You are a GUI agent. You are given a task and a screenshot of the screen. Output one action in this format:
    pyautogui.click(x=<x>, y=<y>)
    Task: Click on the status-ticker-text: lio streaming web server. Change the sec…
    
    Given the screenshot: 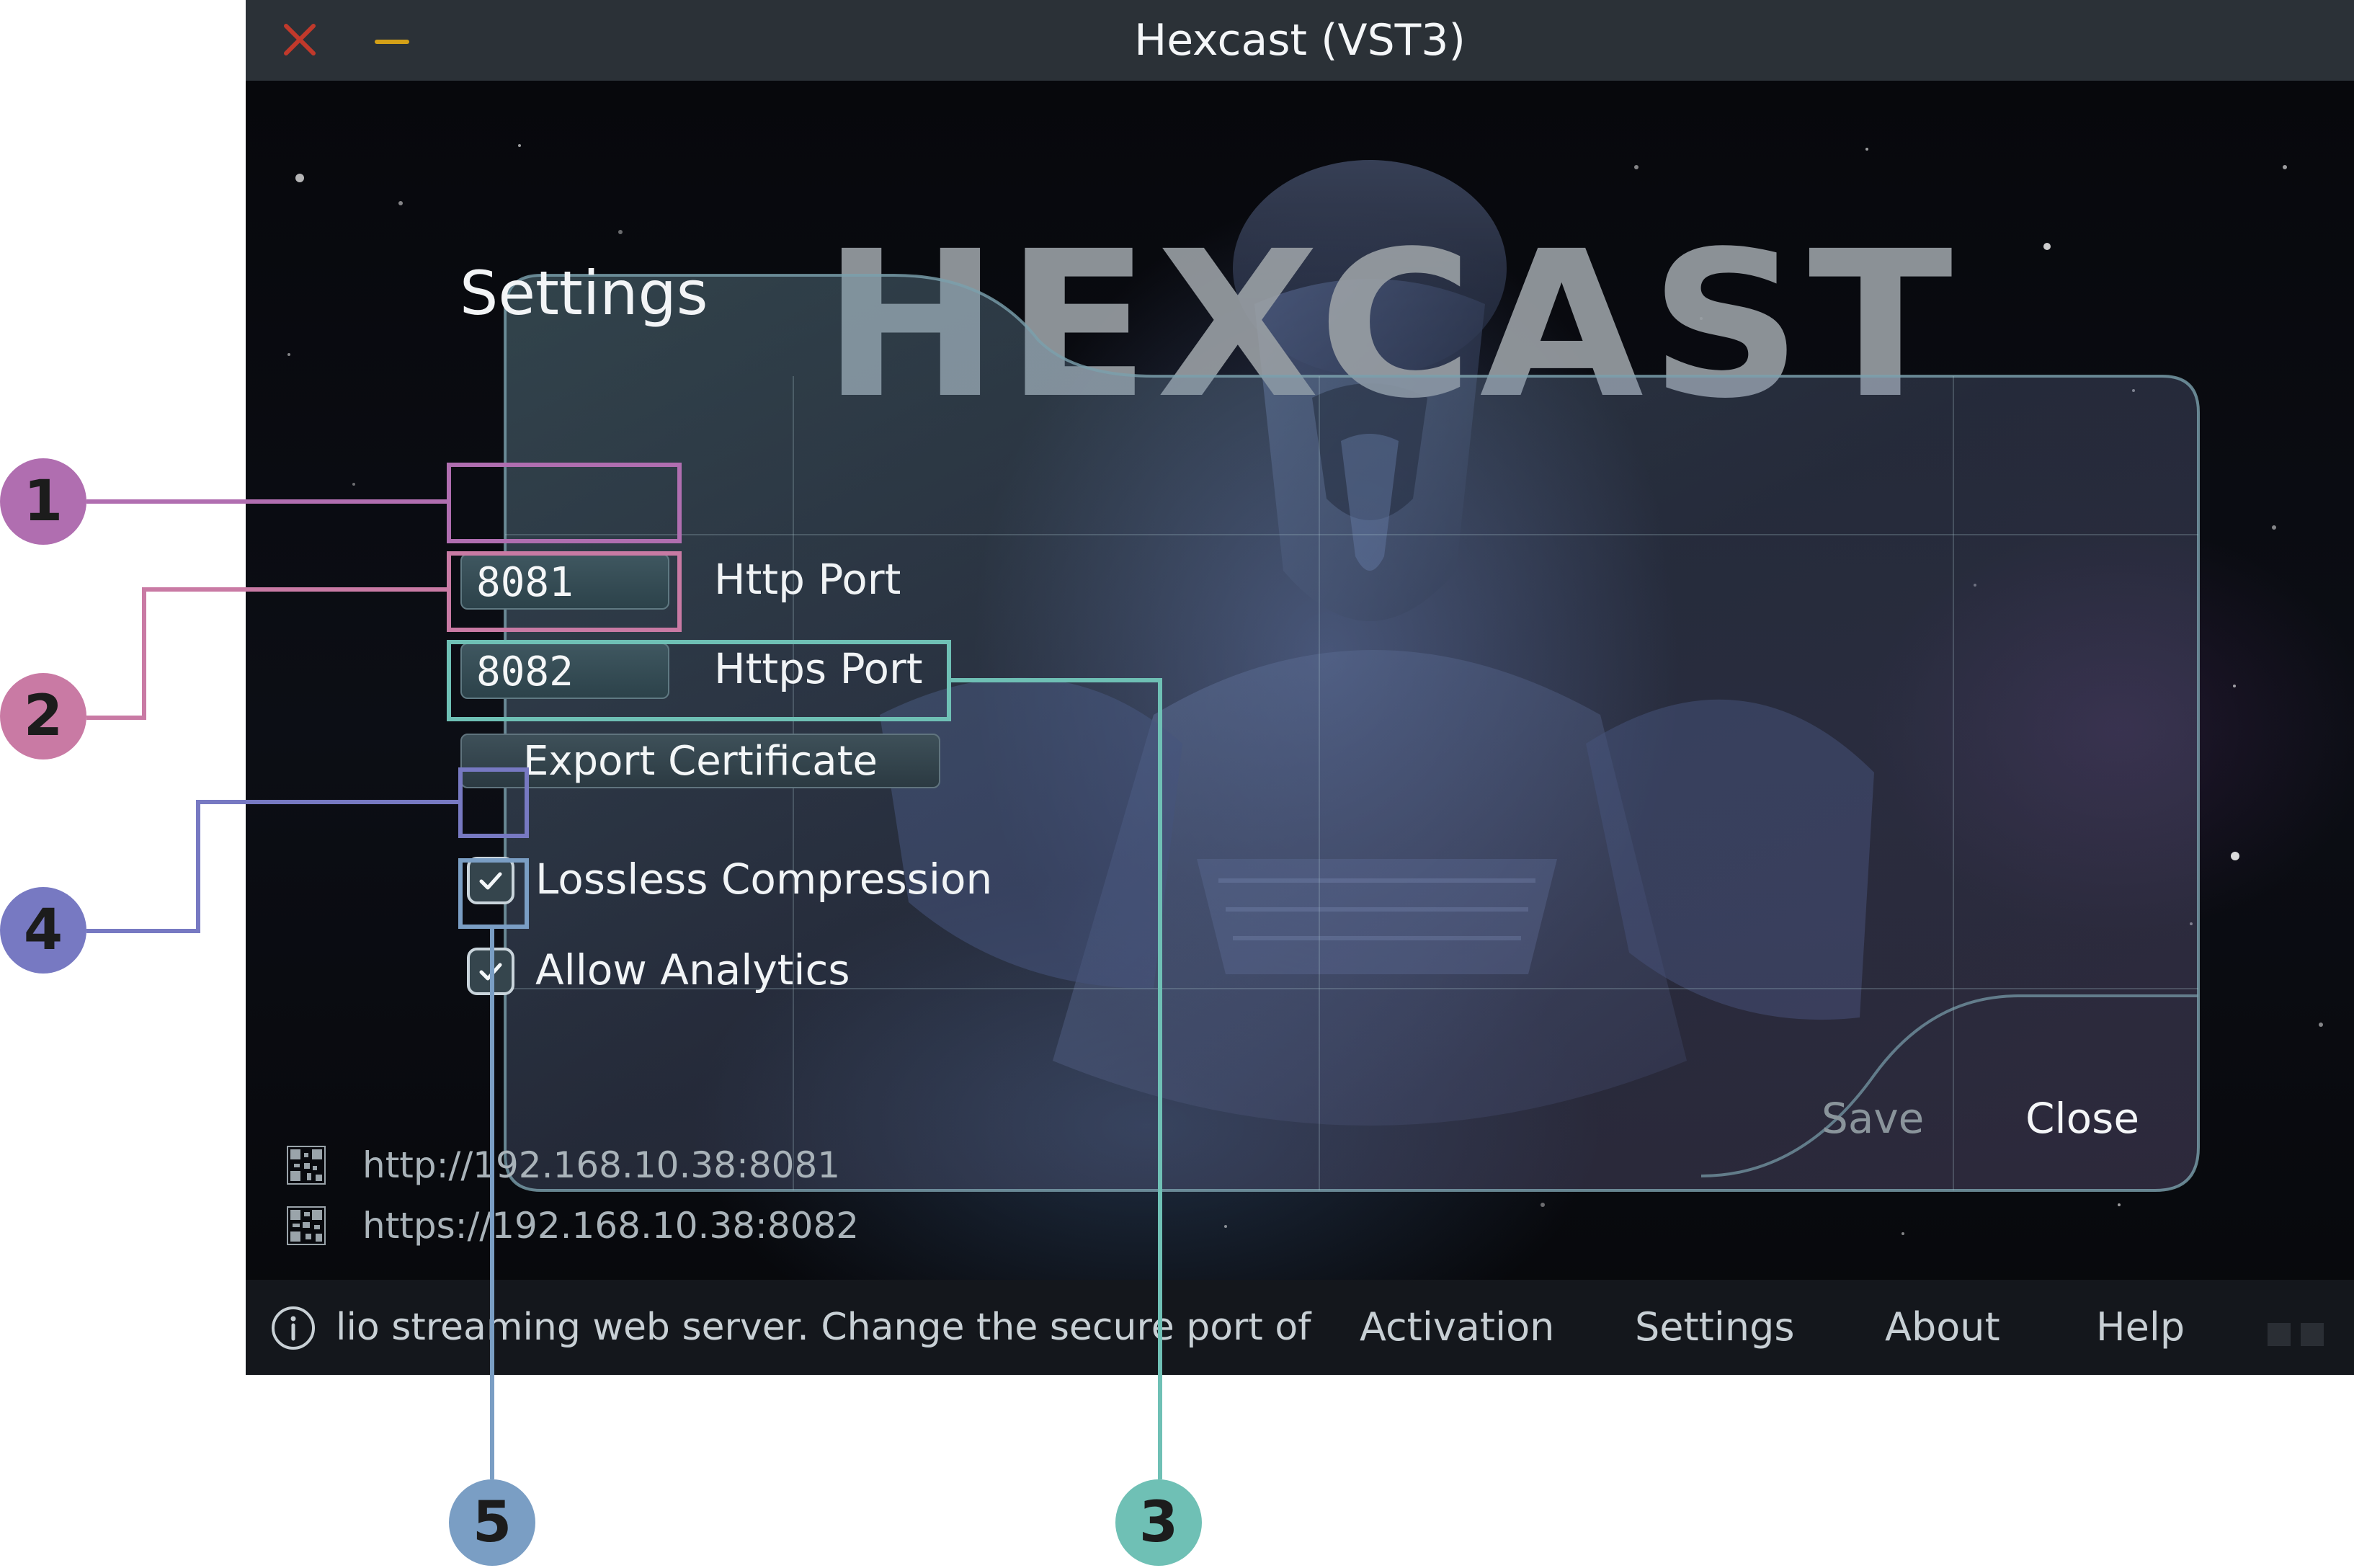 What is the action you would take?
    pyautogui.click(x=824, y=1327)
    